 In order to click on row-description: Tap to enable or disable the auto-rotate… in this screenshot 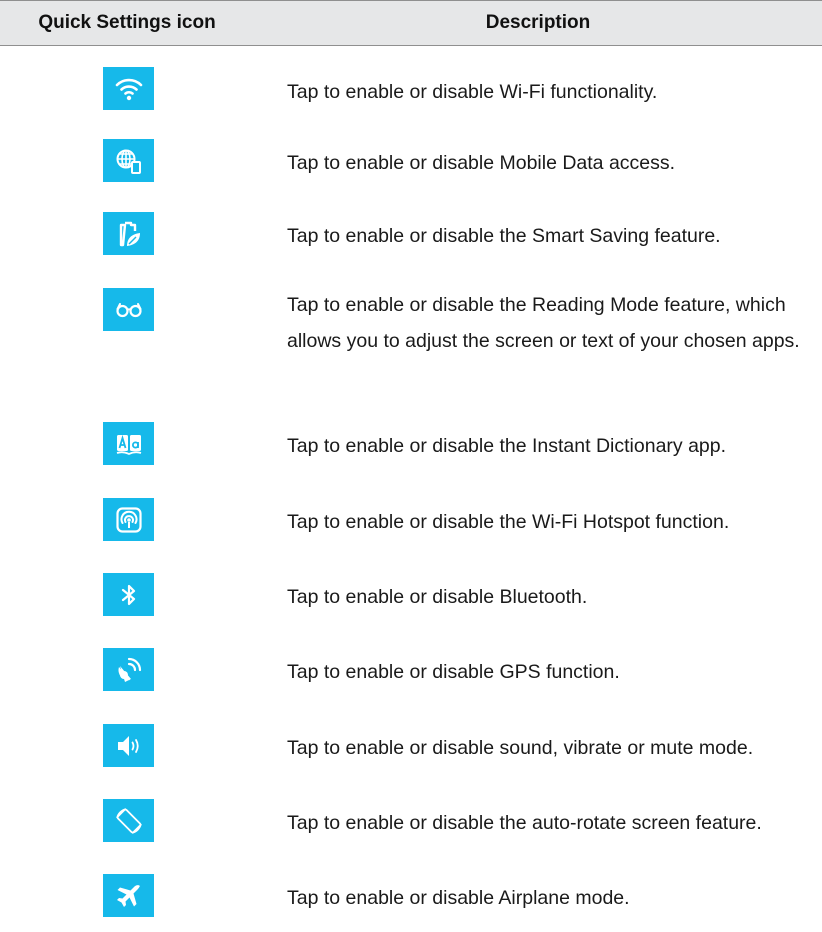, I will do `click(524, 823)`.